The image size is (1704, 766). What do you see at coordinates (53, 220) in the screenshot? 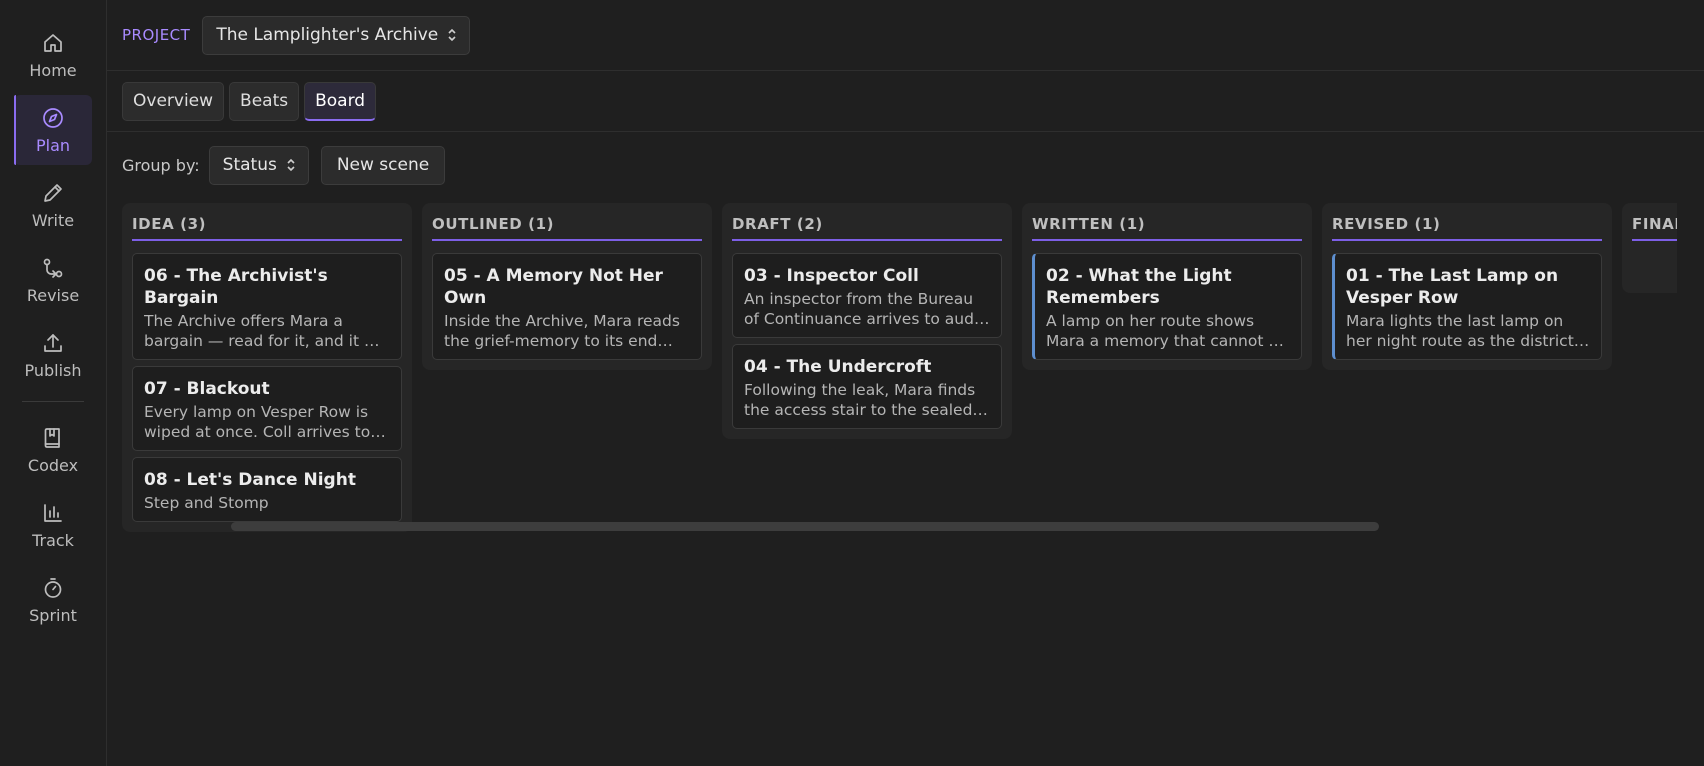
I see `sidebar-item-label: Write` at bounding box center [53, 220].